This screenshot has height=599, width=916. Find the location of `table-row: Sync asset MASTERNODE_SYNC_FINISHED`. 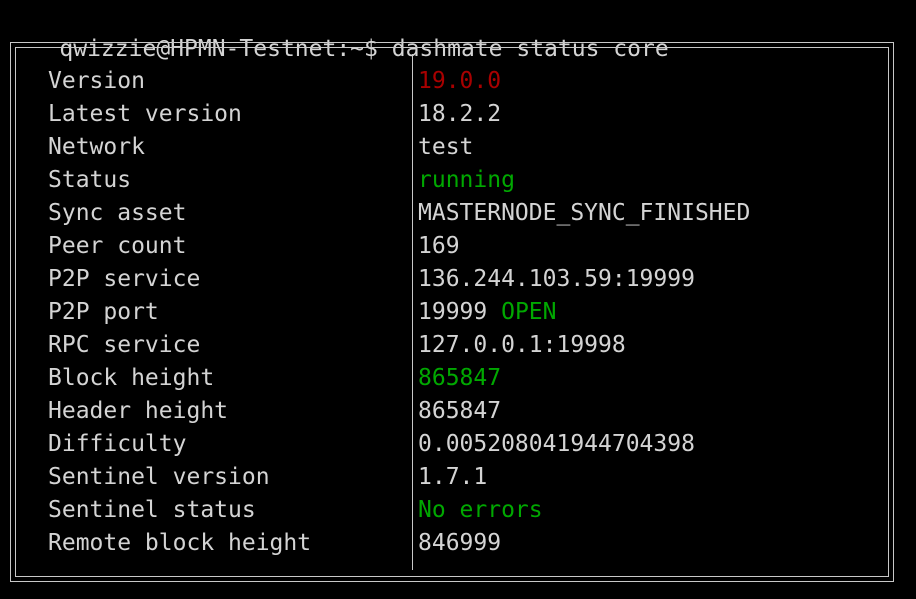

table-row: Sync asset MASTERNODE_SYNC_FINISHED is located at coordinates (452, 213).